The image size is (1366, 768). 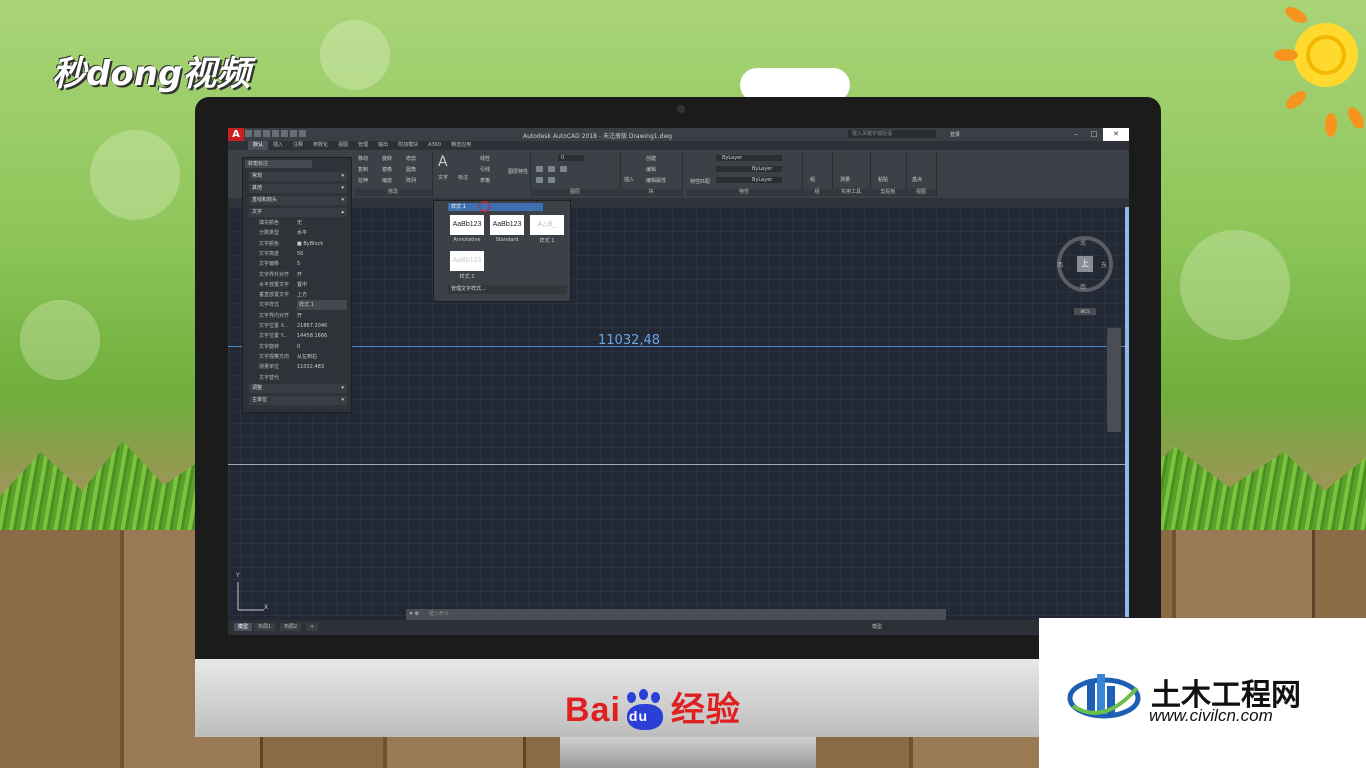 I want to click on property-value: 水平, so click(x=302, y=233).